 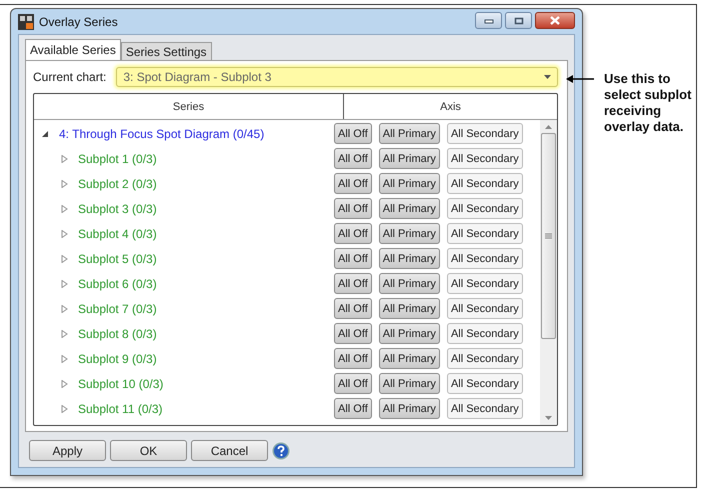 I want to click on dialog-button: Apply, so click(x=67, y=450).